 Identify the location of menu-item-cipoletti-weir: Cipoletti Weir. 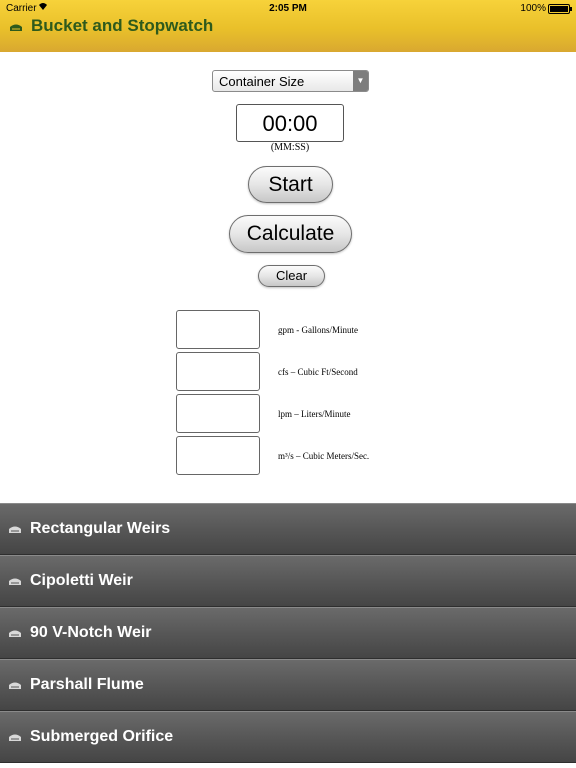
(288, 581).